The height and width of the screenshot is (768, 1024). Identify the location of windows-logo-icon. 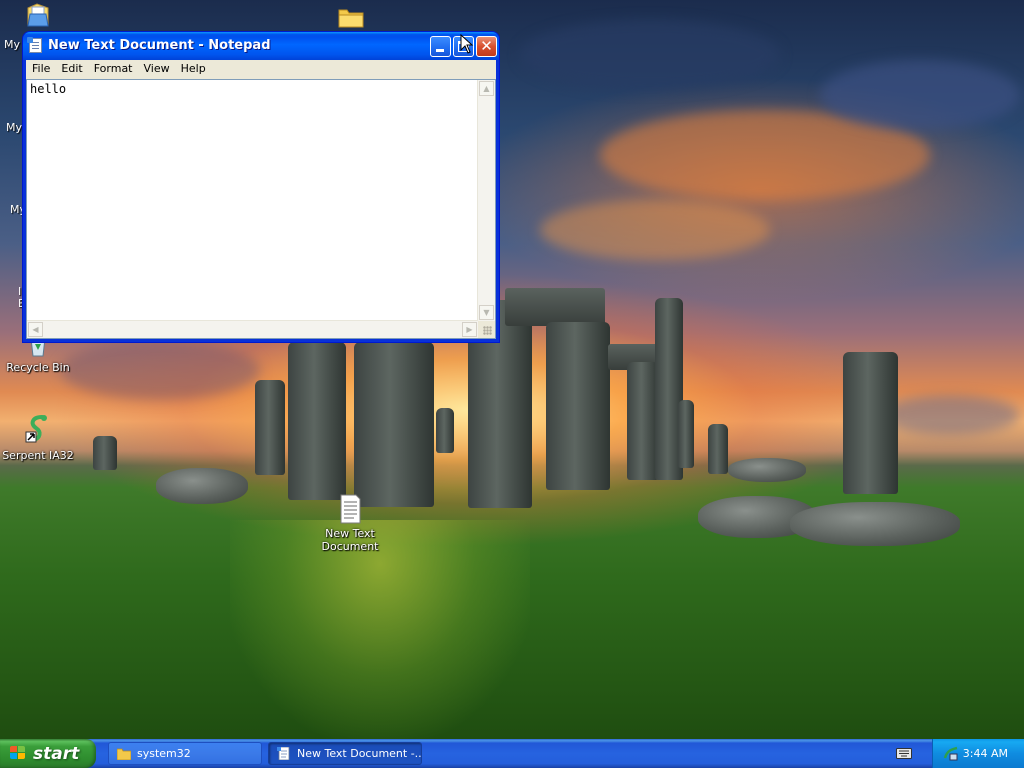
(18, 753).